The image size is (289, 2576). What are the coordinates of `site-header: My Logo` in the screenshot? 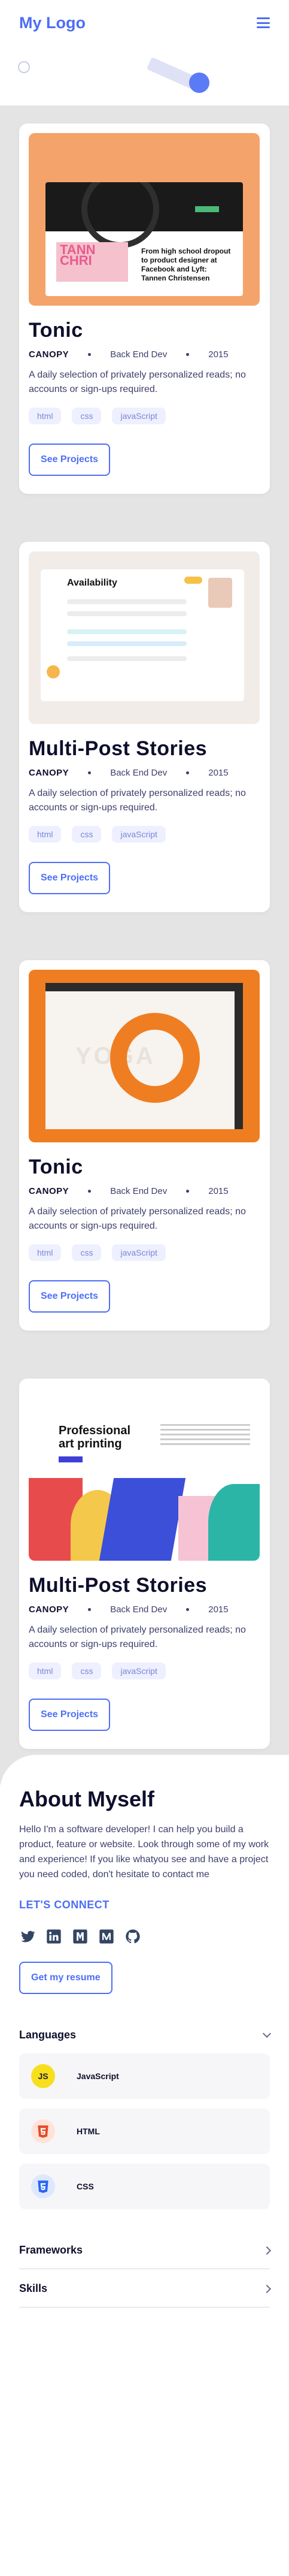 It's located at (144, 23).